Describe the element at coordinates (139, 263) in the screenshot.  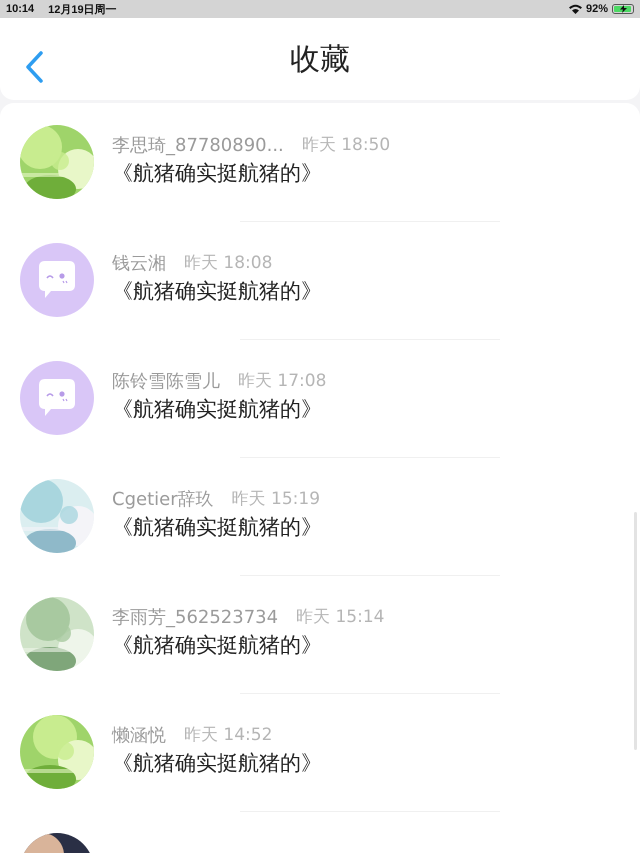
I see `user-name: 钱云湘` at that location.